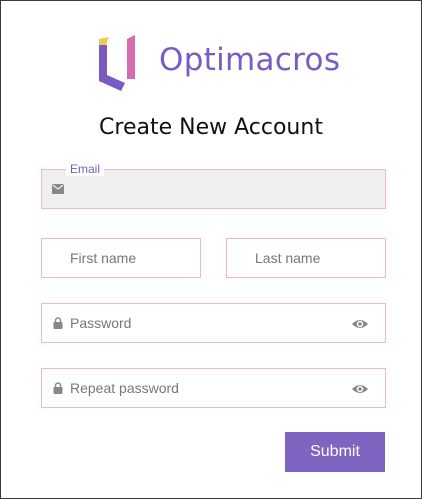  What do you see at coordinates (58, 189) in the screenshot?
I see `mail-icon` at bounding box center [58, 189].